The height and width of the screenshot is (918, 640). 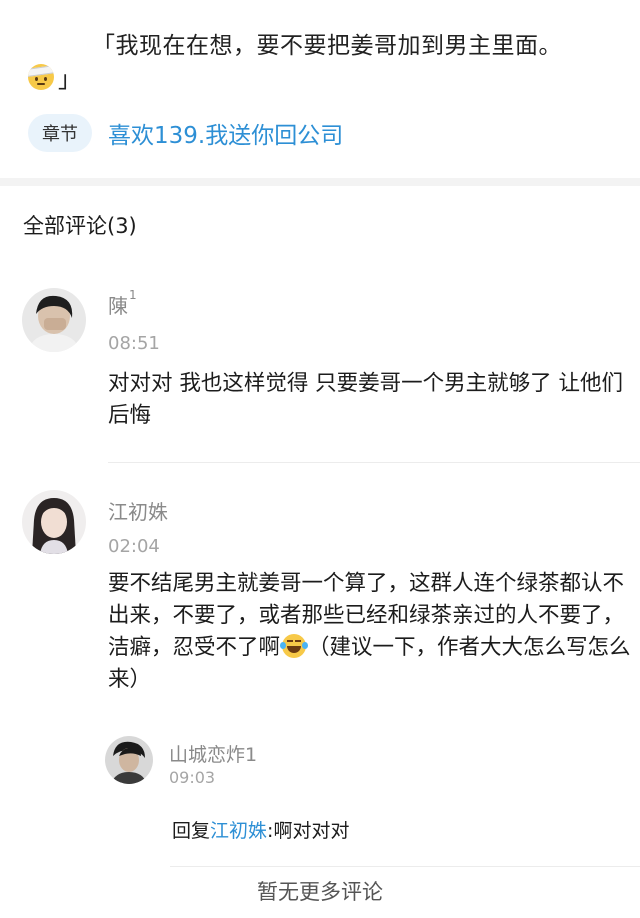 I want to click on quote-line-end: 」, so click(x=54, y=77).